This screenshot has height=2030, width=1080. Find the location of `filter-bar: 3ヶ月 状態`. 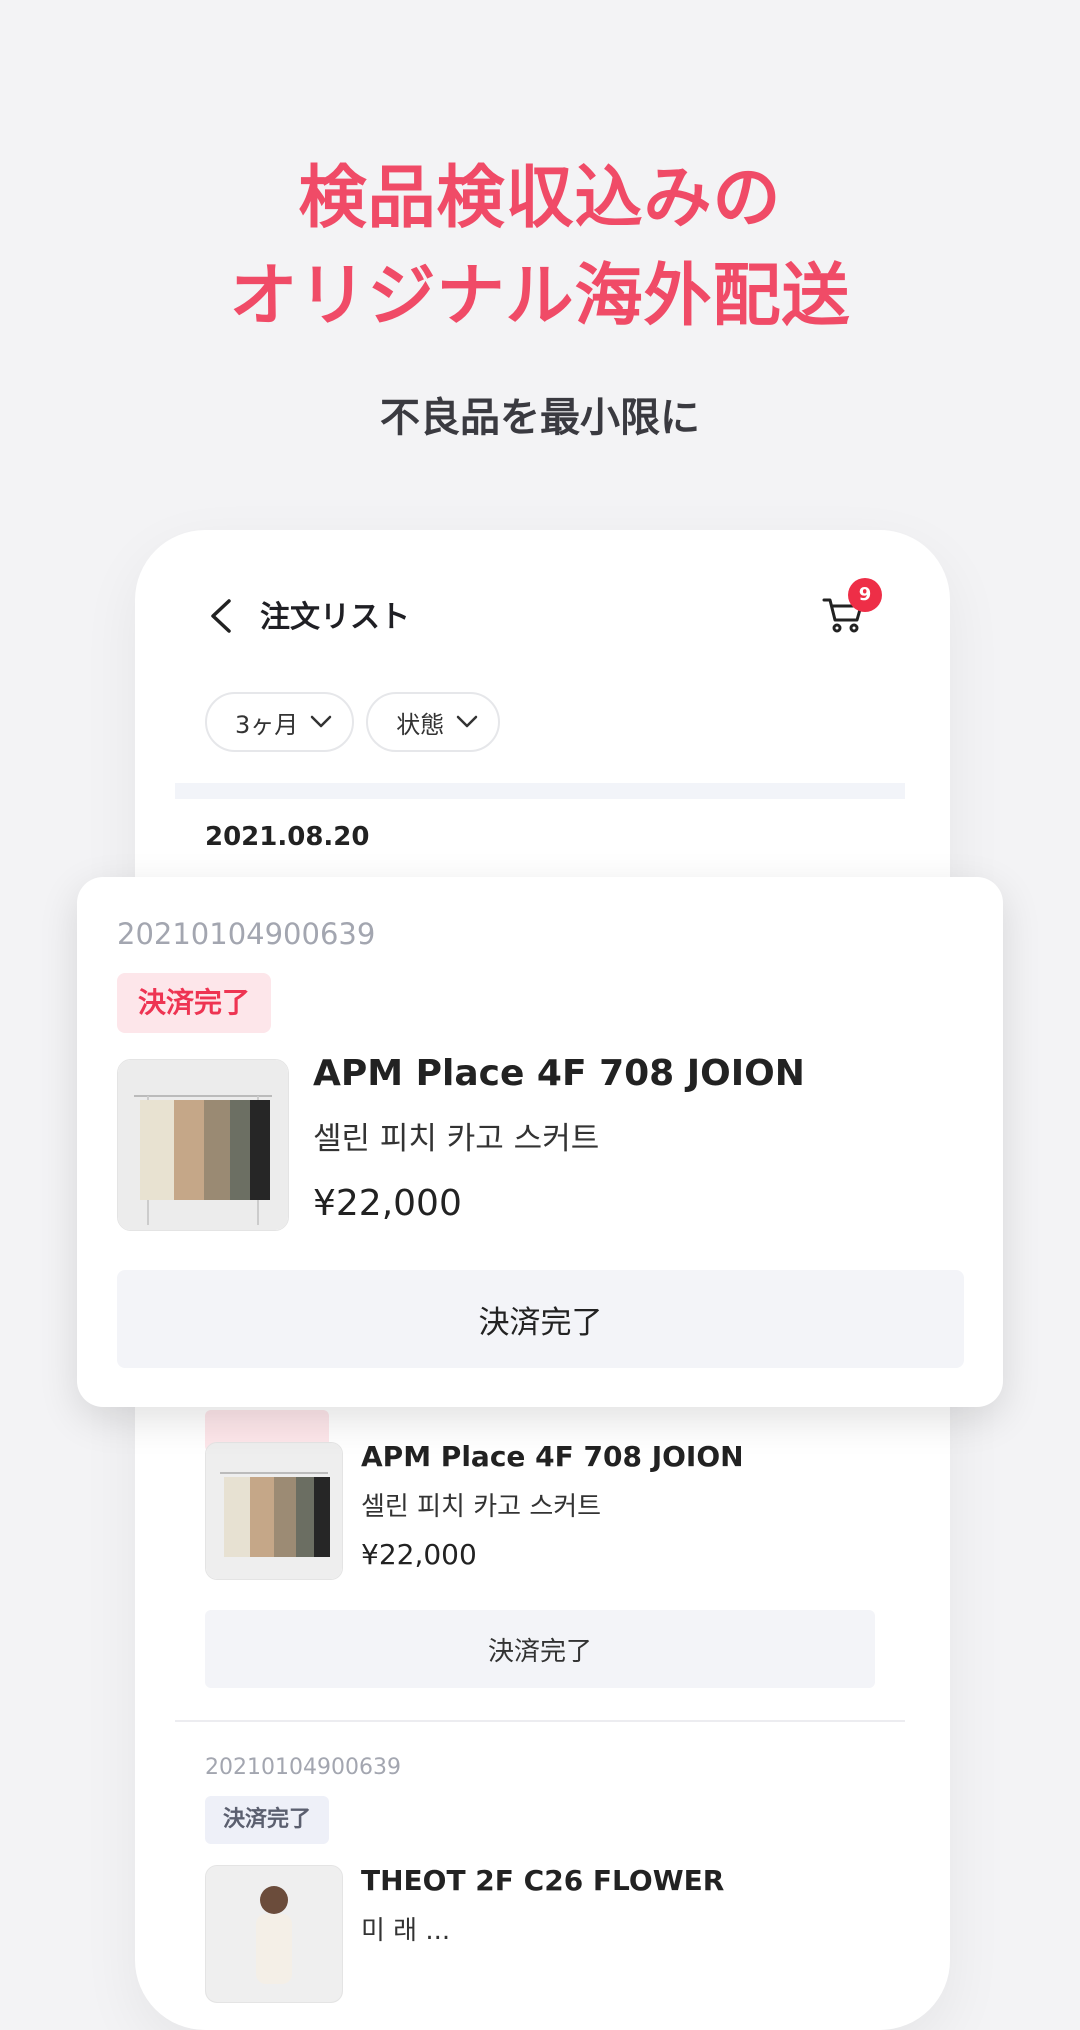

filter-bar: 3ヶ月 状態 is located at coordinates (353, 722).